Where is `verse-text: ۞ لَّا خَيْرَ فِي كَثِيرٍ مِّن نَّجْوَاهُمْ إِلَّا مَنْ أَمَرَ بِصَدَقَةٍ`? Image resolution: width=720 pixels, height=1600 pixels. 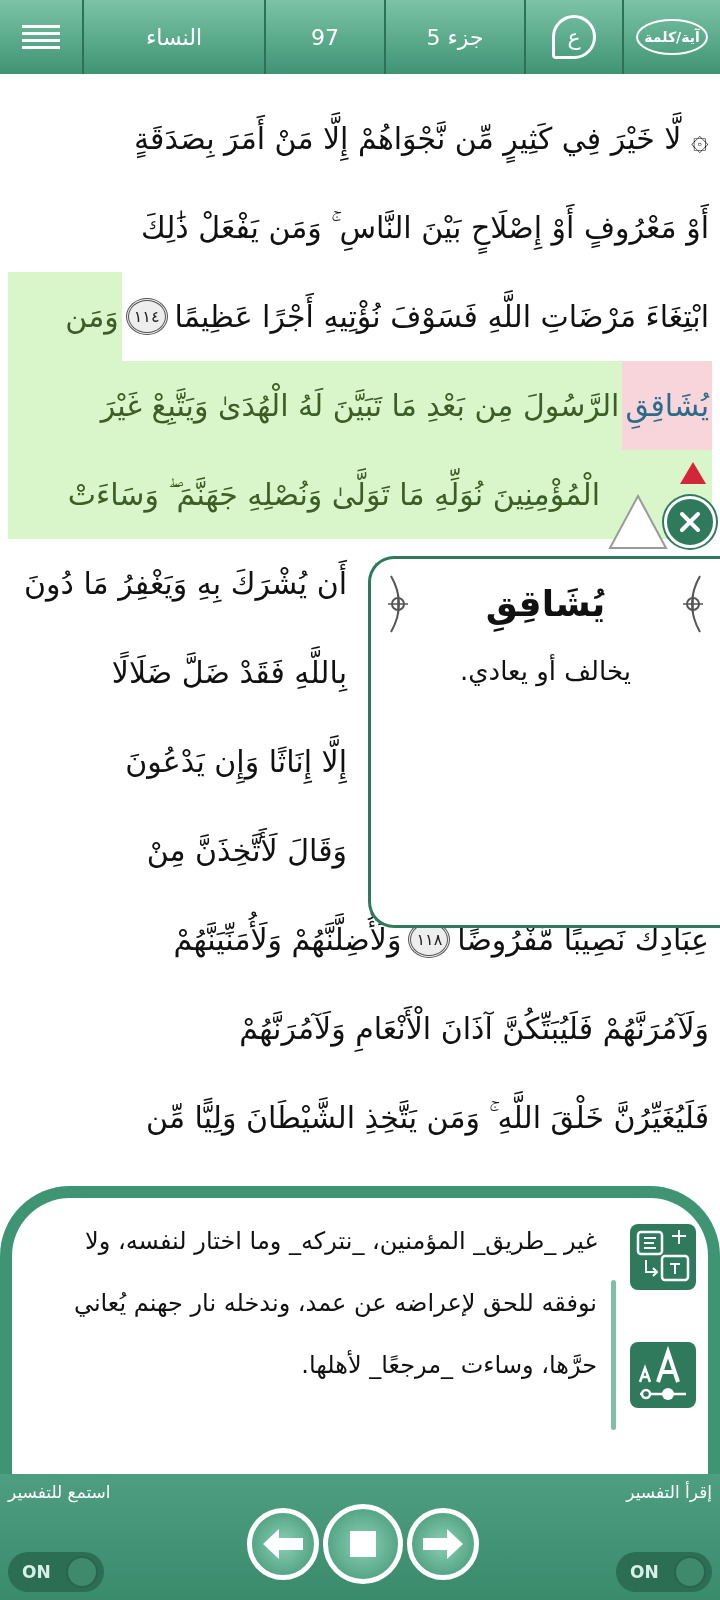
verse-text: ۞ لَّا خَيْرَ فِي كَثِيرٍ مِّن نَّجْوَاهُمْ إِلَّا مَنْ أَمَرَ بِصَدَقَةٍ is located at coordinates (421, 138).